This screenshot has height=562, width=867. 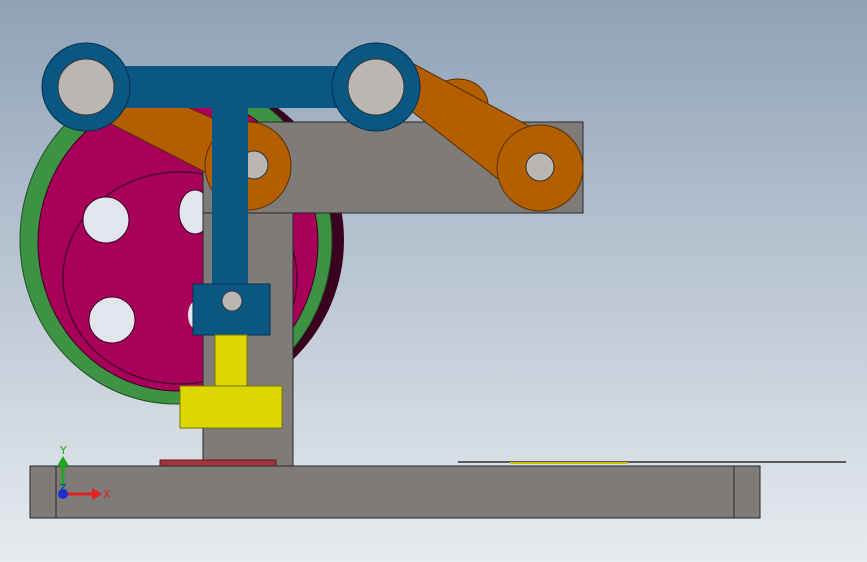 What do you see at coordinates (63, 450) in the screenshot?
I see `y-axis-label: Y` at bounding box center [63, 450].